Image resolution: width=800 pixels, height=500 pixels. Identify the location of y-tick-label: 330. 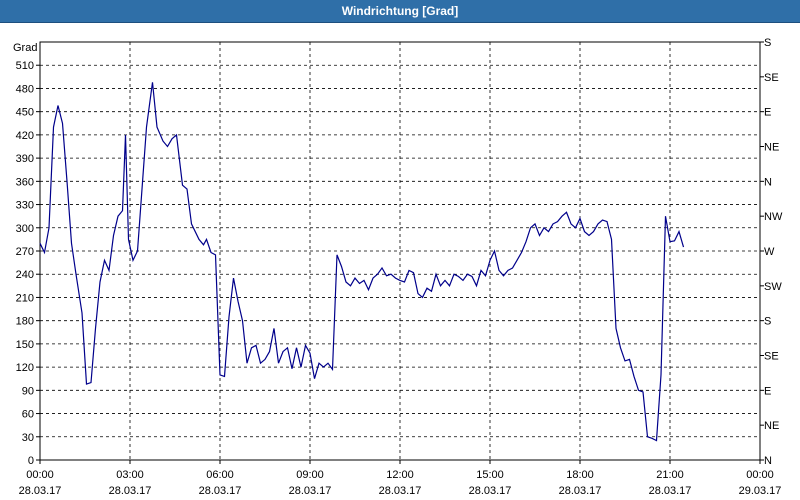
(25, 206).